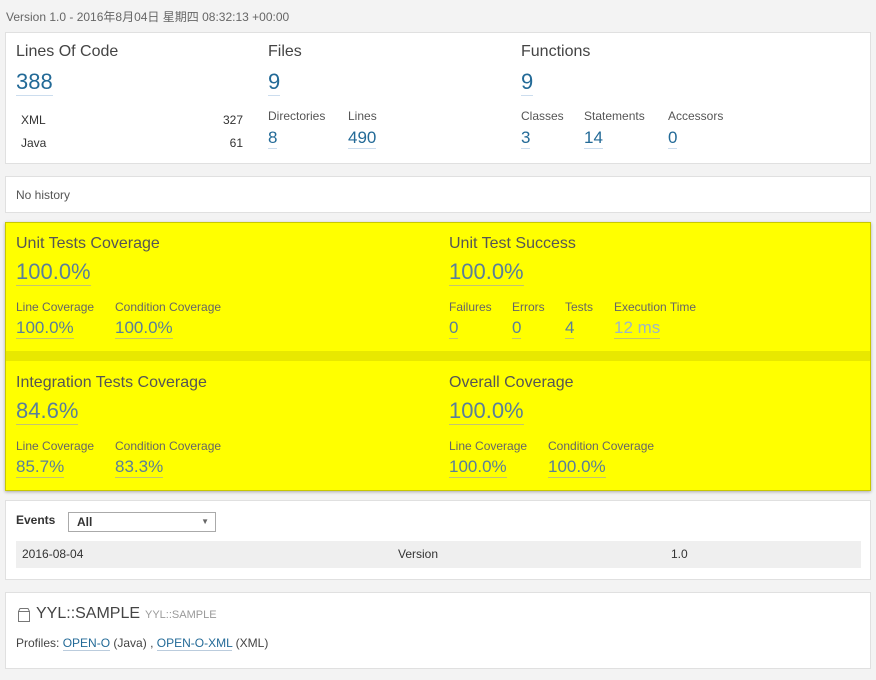  Describe the element at coordinates (24, 615) in the screenshot. I see `project-box-icon` at that location.